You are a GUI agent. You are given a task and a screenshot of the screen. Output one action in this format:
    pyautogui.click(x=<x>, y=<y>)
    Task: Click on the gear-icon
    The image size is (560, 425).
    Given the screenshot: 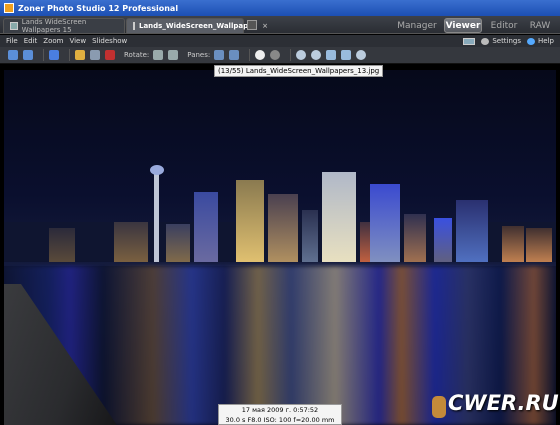 What is the action you would take?
    pyautogui.click(x=485, y=41)
    